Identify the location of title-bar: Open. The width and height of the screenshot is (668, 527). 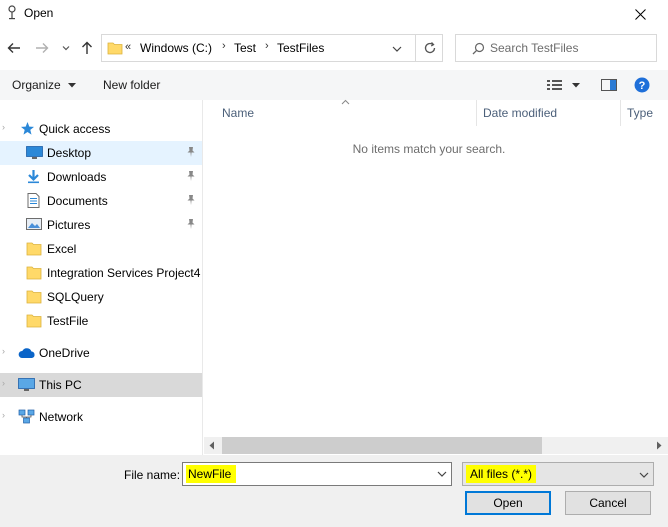
(334, 14).